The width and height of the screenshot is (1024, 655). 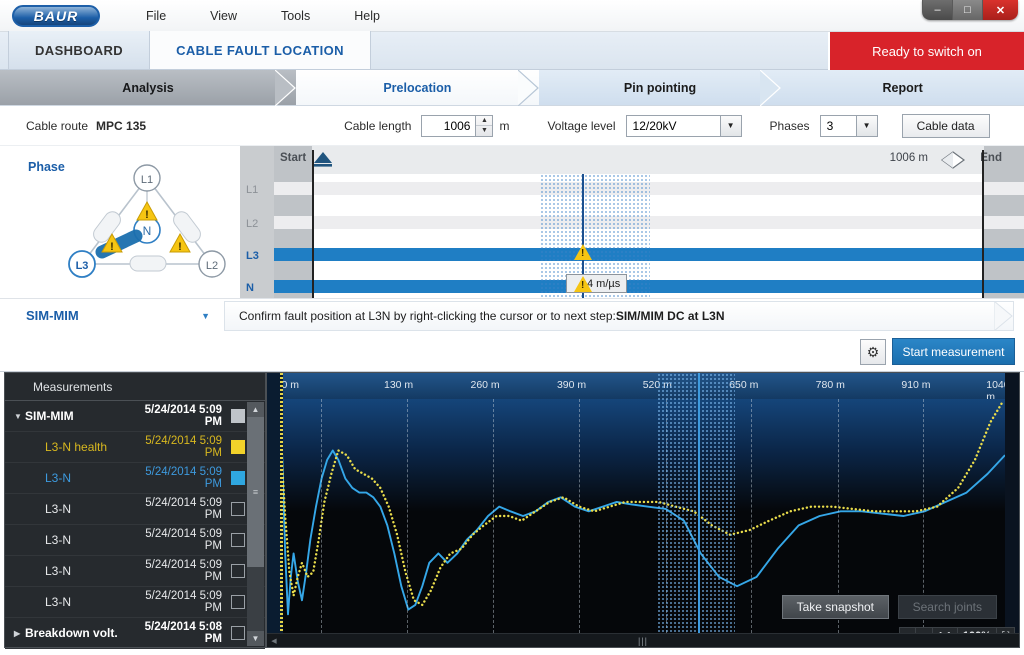 I want to click on track-label-l1: L1, so click(x=252, y=190).